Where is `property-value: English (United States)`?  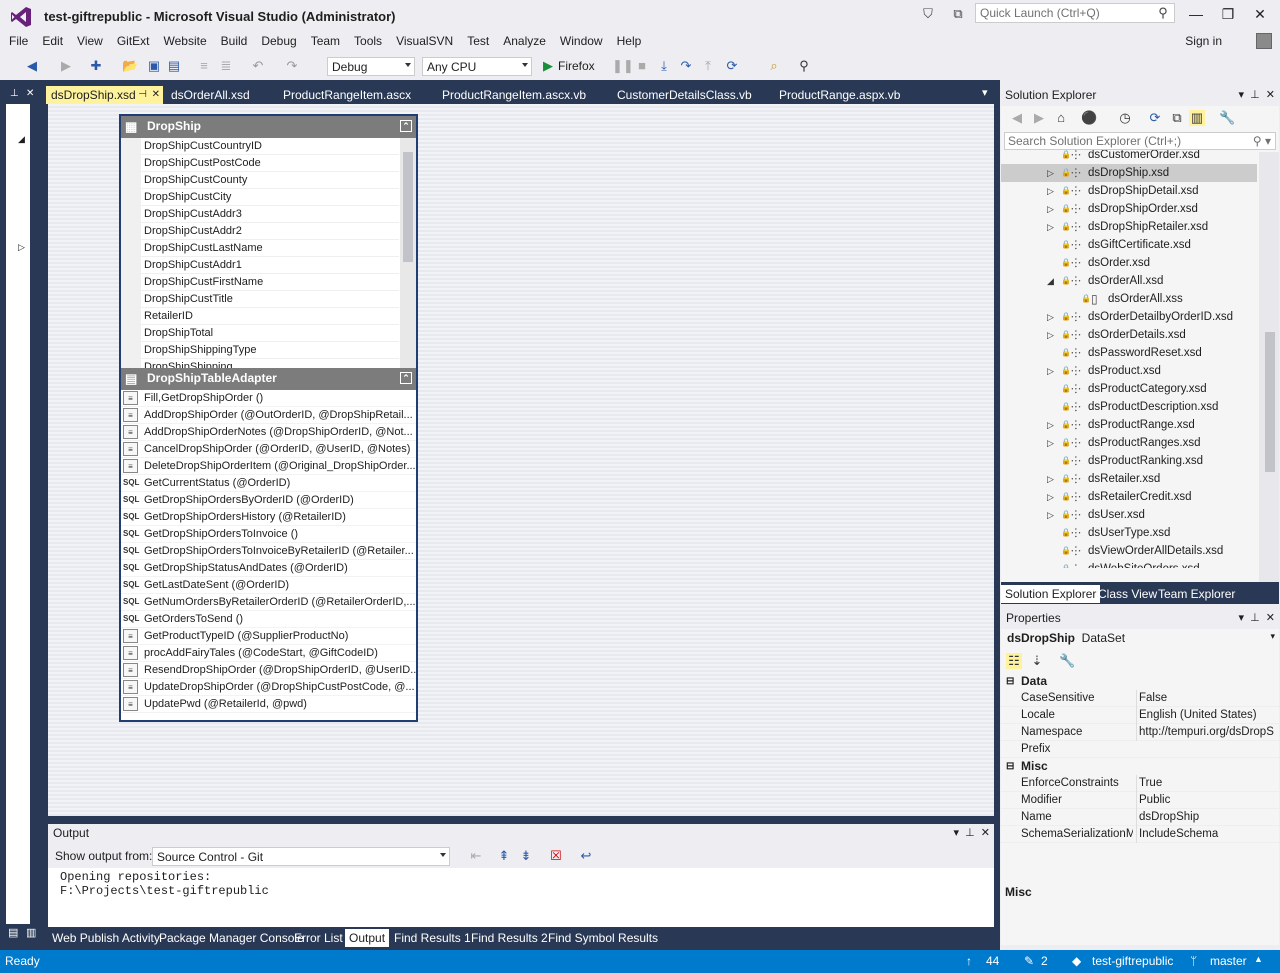
property-value: English (United States) is located at coordinates (1205, 715).